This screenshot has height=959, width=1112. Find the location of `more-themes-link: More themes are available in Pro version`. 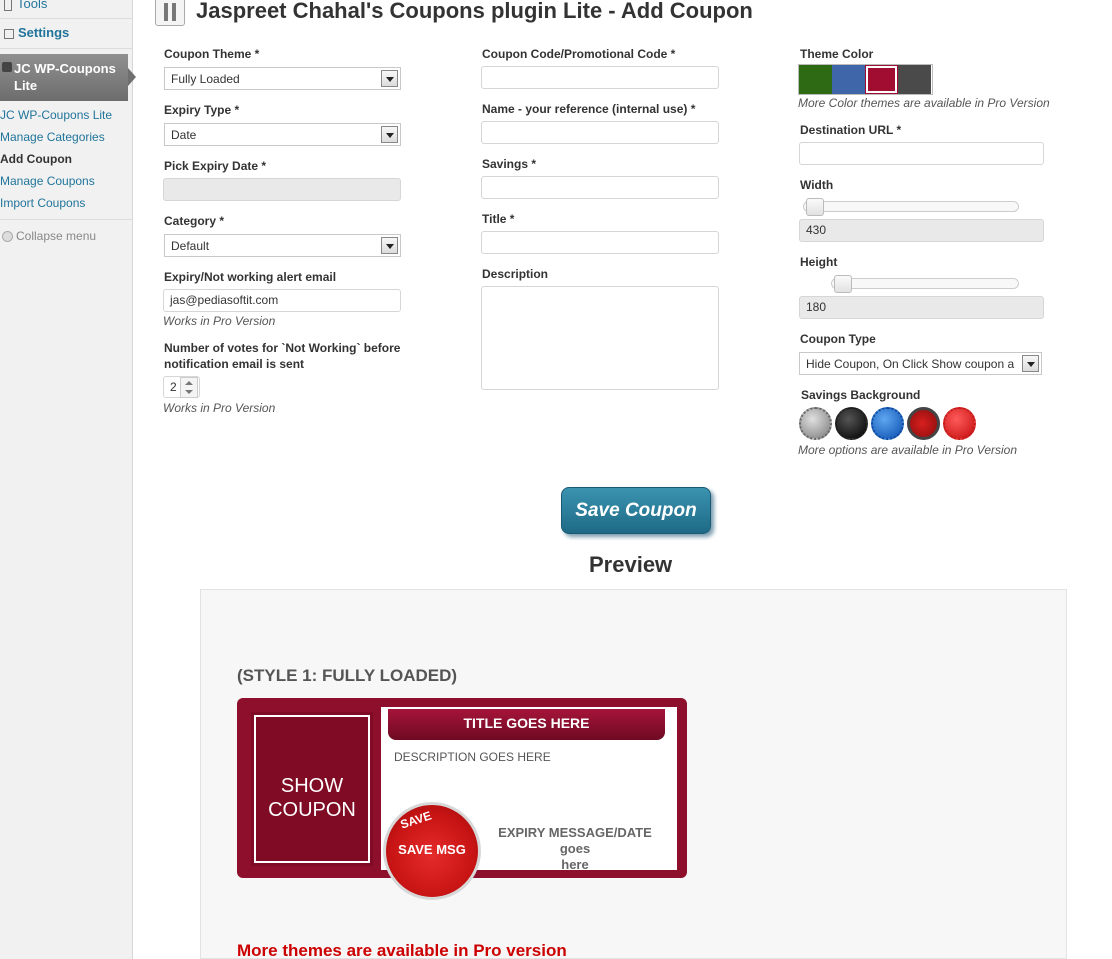

more-themes-link: More themes are available in Pro version is located at coordinates (402, 950).